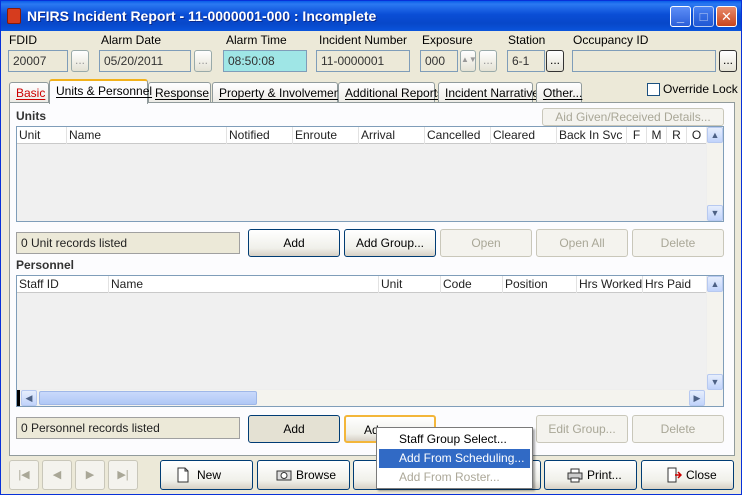  I want to click on units-col-m: M, so click(657, 135).